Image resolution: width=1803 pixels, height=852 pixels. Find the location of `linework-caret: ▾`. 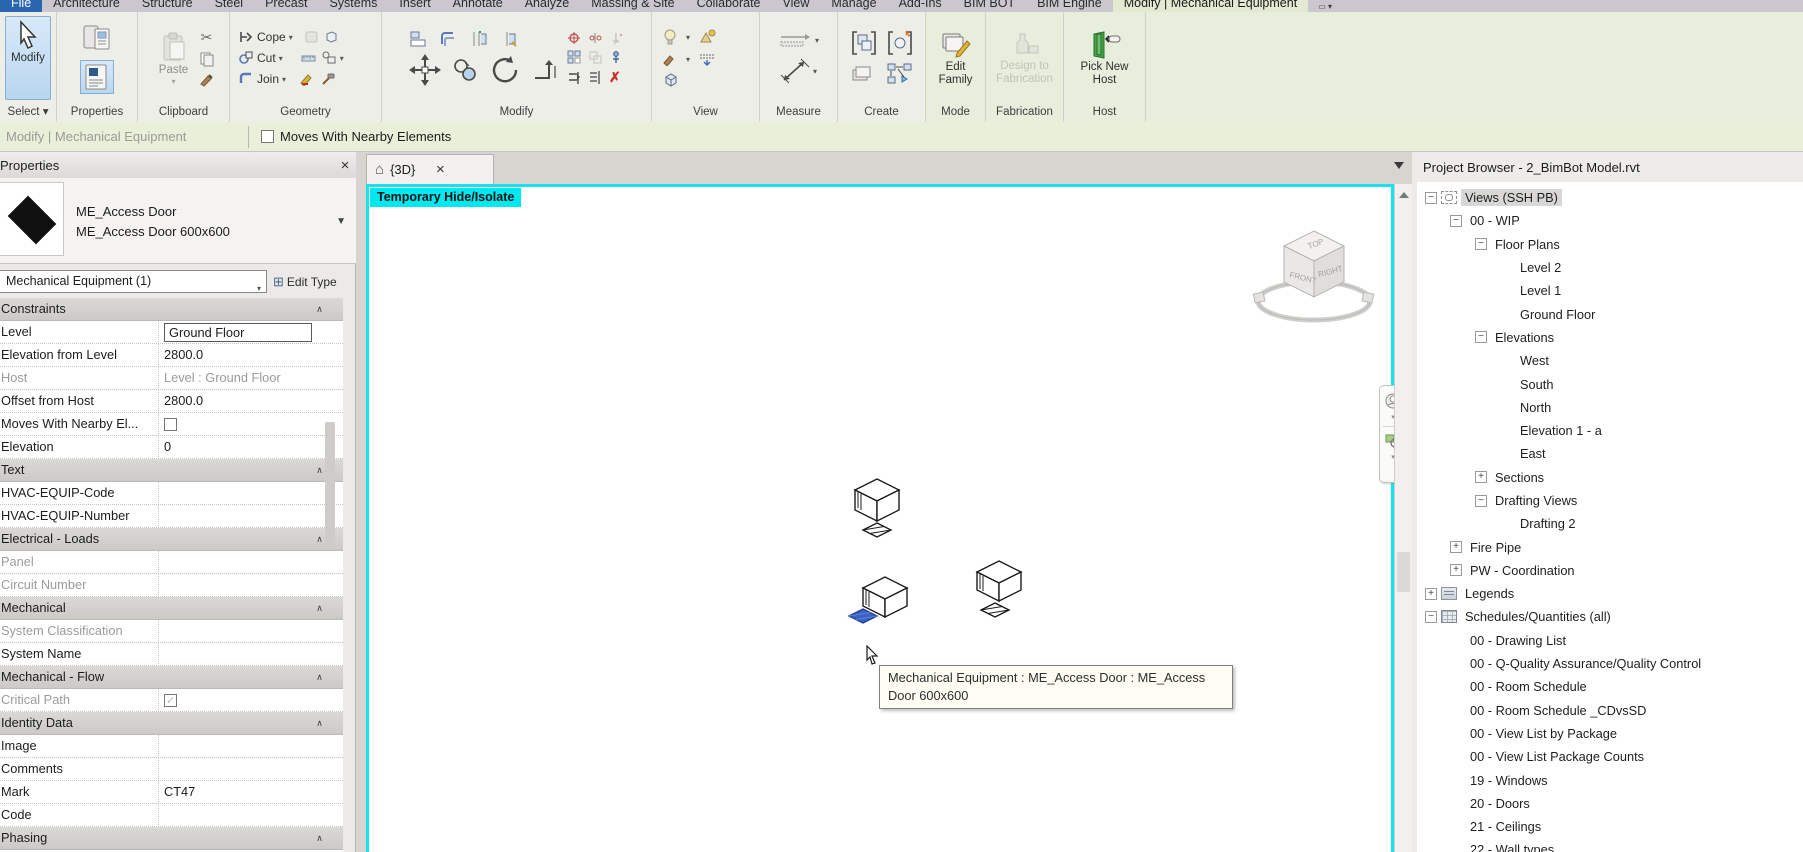

linework-caret: ▾ is located at coordinates (688, 59).